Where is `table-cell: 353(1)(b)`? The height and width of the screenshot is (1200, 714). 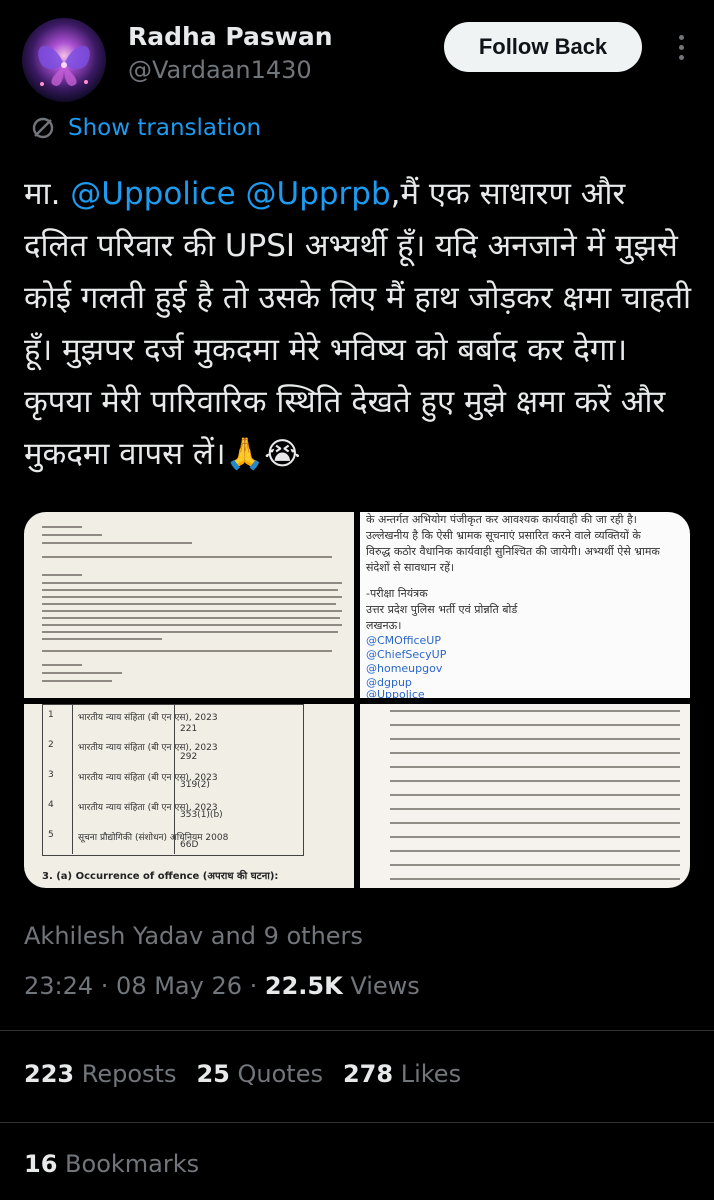 table-cell: 353(1)(b) is located at coordinates (201, 815).